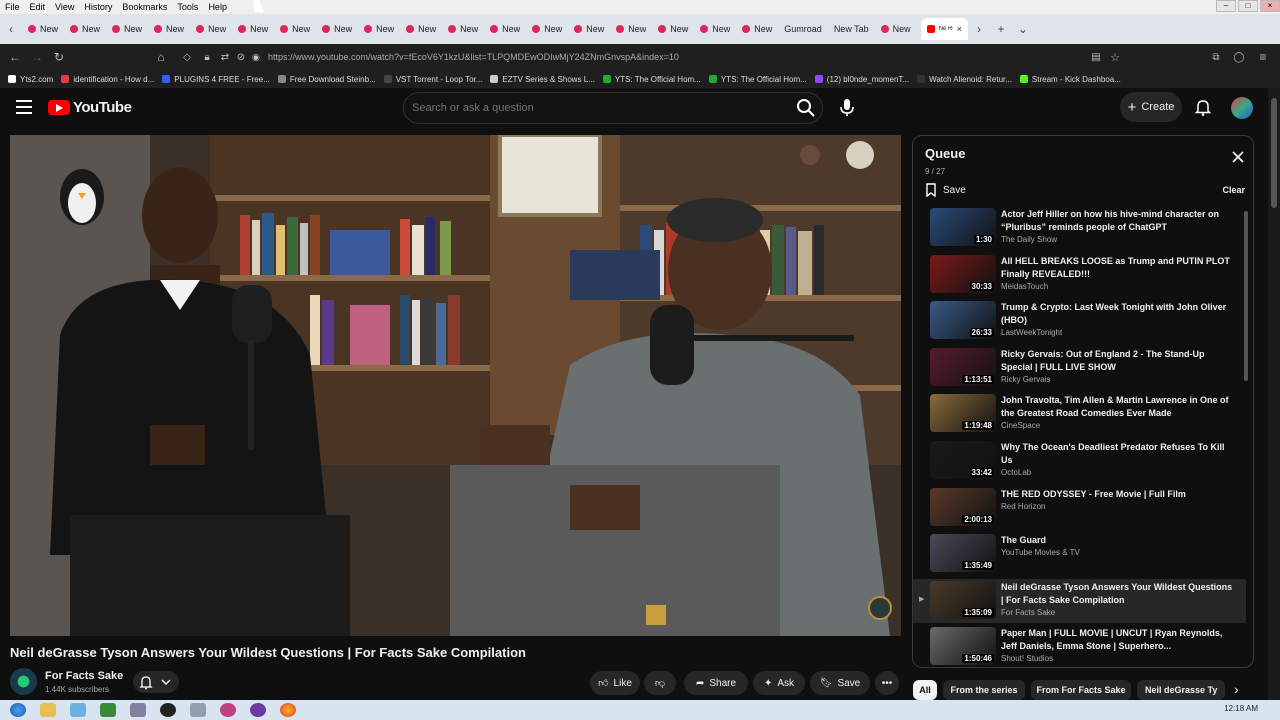 The height and width of the screenshot is (720, 1280). Describe the element at coordinates (64, 7) in the screenshot. I see `menu-view: View` at that location.